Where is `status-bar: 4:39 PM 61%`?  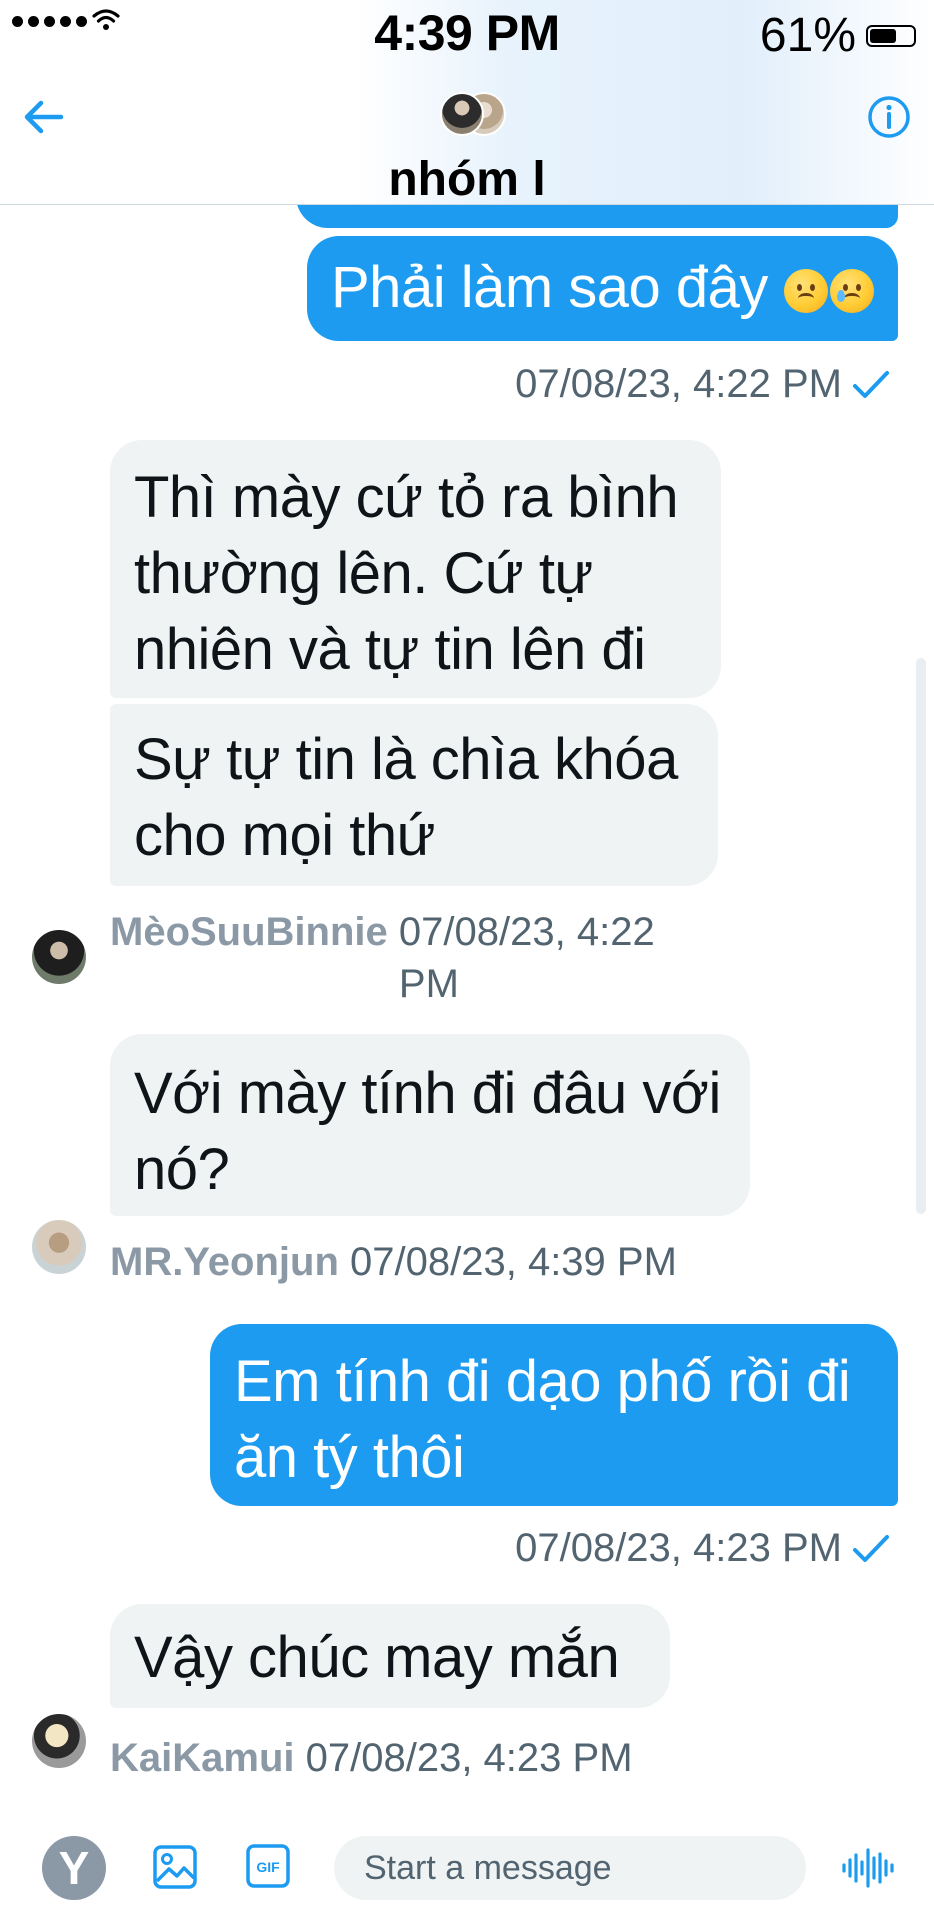 status-bar: 4:39 PM 61% is located at coordinates (467, 40).